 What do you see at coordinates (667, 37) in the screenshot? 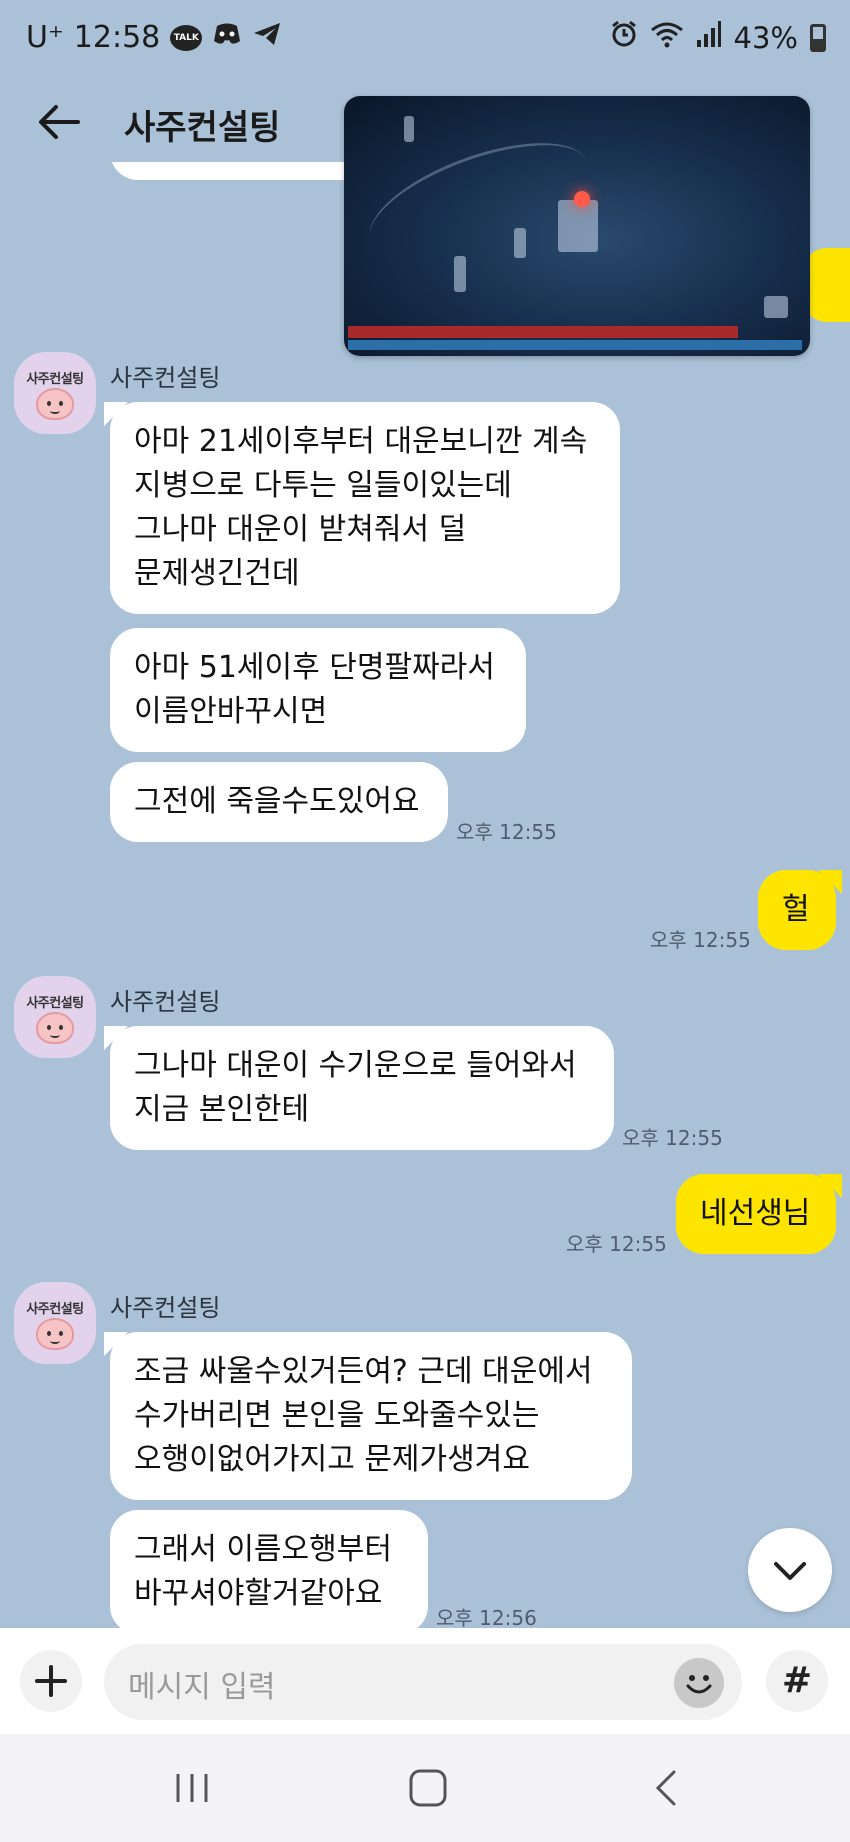
I see `wifi-icon` at bounding box center [667, 37].